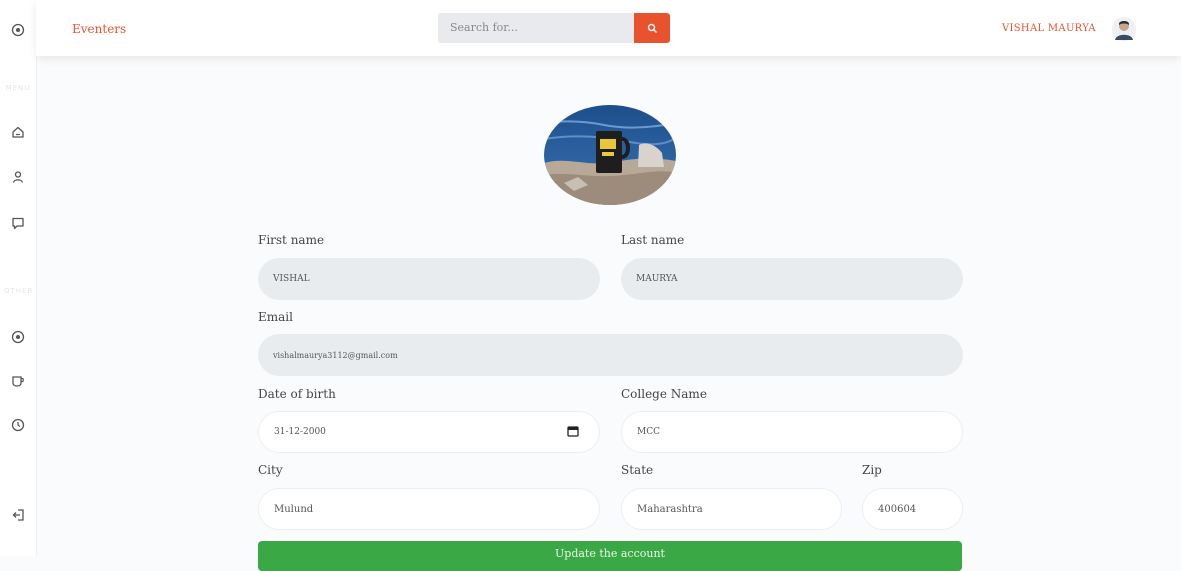 This screenshot has width=1181, height=571. I want to click on search-button, so click(652, 28).